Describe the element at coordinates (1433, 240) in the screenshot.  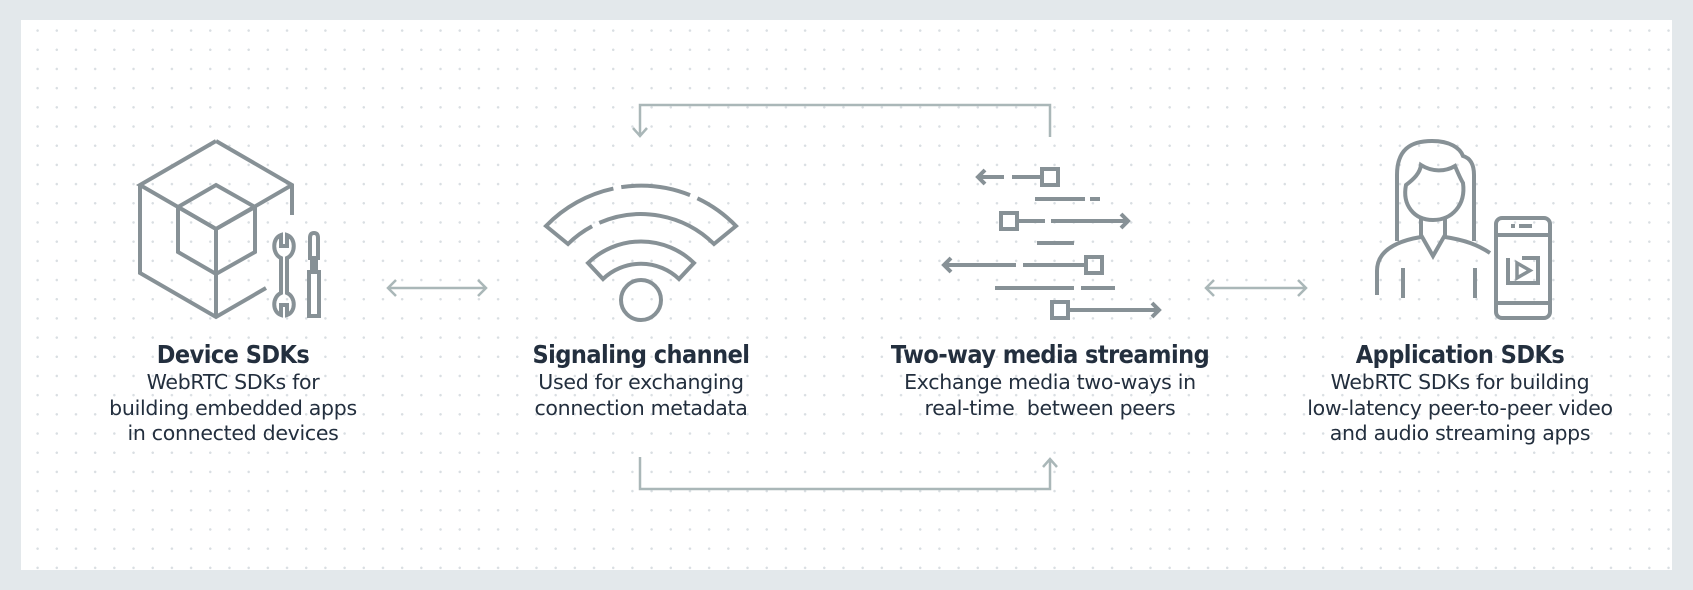
I see `neck` at that location.